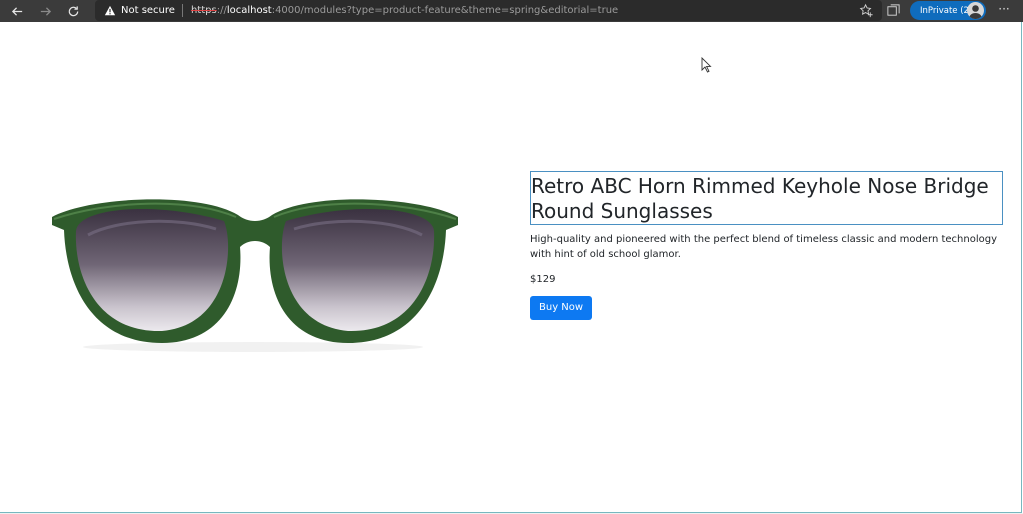  What do you see at coordinates (1004, 10) in the screenshot?
I see `more-menu-icon: ···` at bounding box center [1004, 10].